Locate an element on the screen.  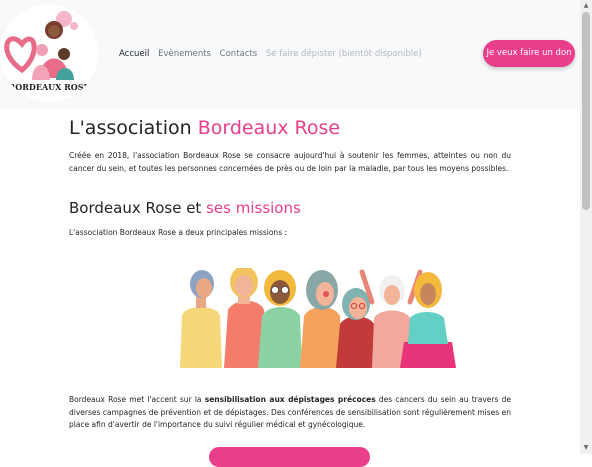
scroll-down-arrow-icon: ▼ is located at coordinates (586, 447).